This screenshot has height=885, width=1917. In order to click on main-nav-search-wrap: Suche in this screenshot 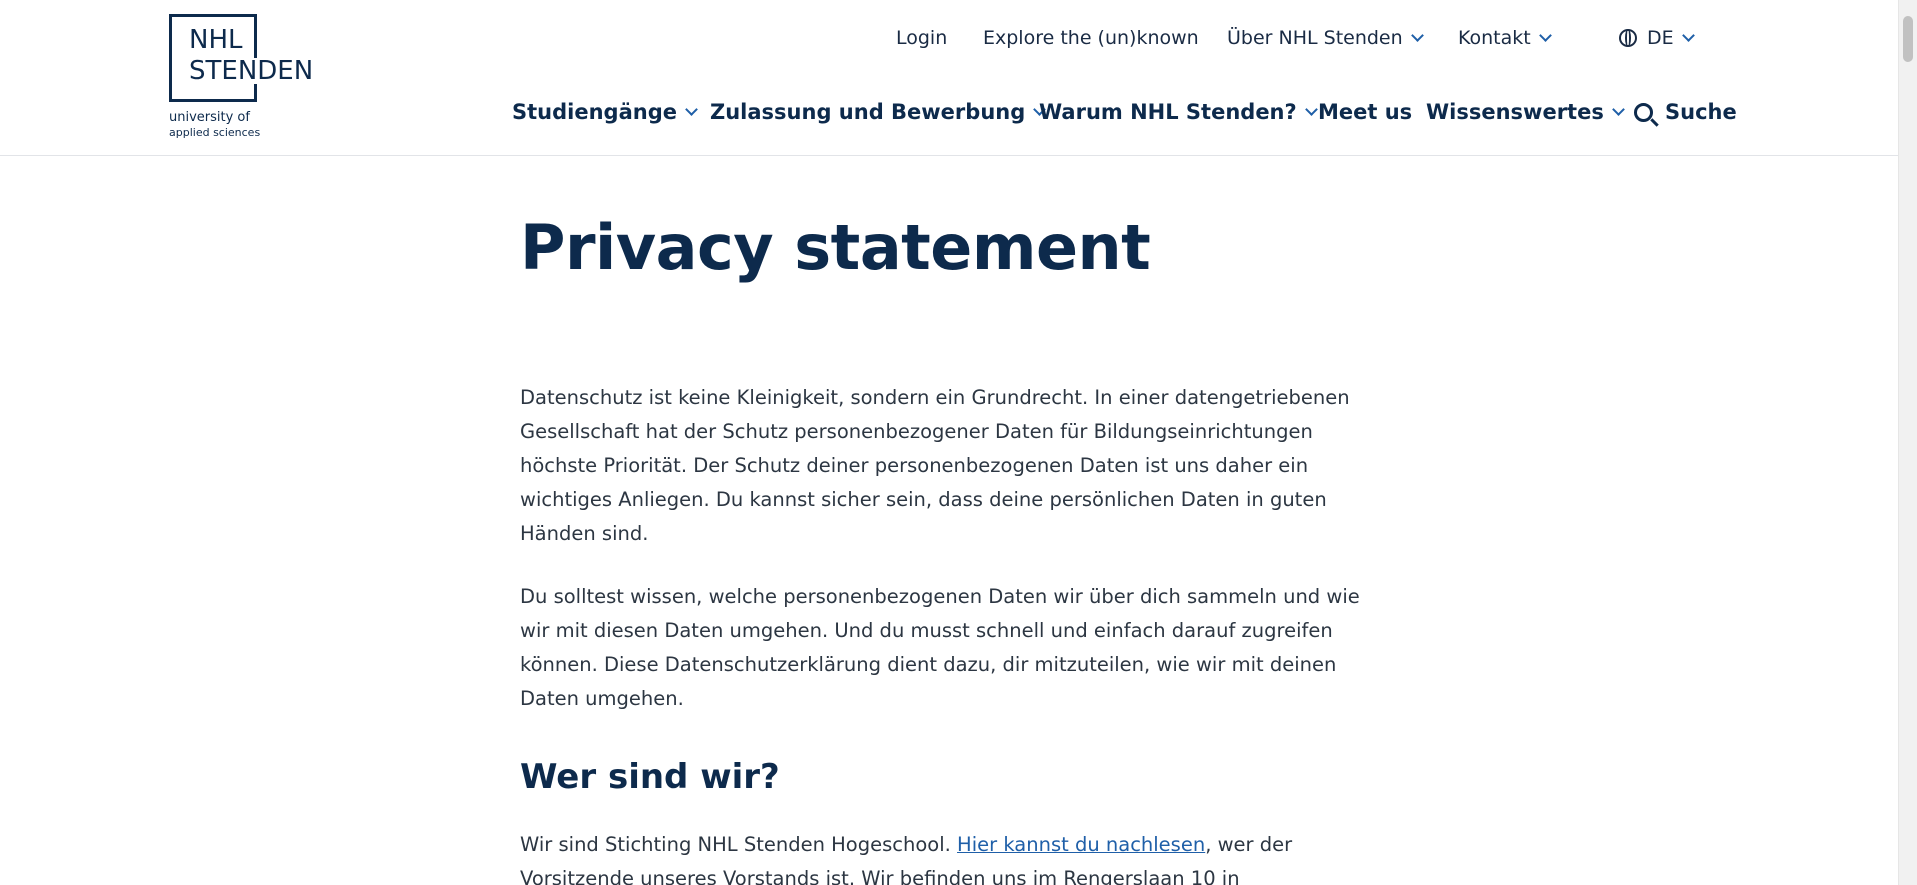, I will do `click(1685, 112)`.